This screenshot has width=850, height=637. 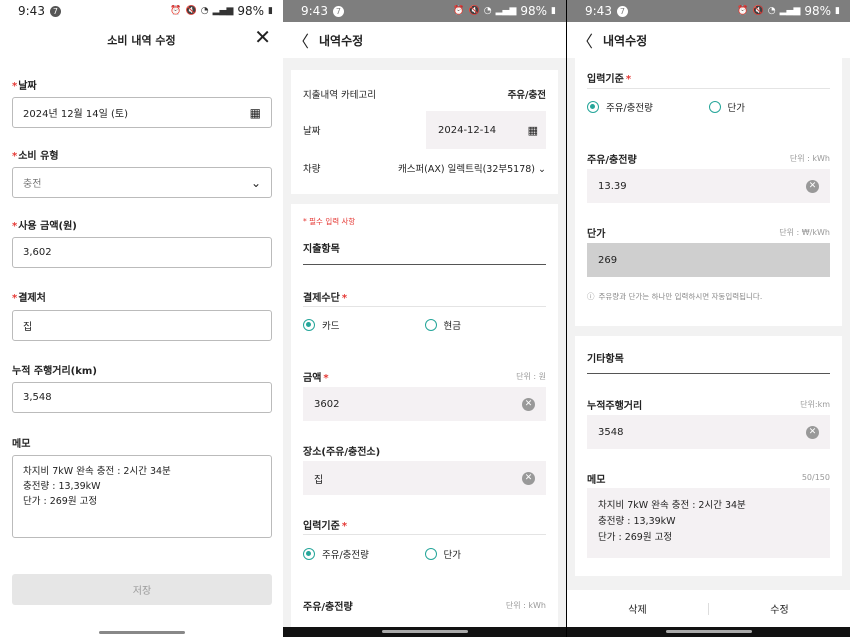 I want to click on mileage-value: 3,548, so click(x=37, y=397).